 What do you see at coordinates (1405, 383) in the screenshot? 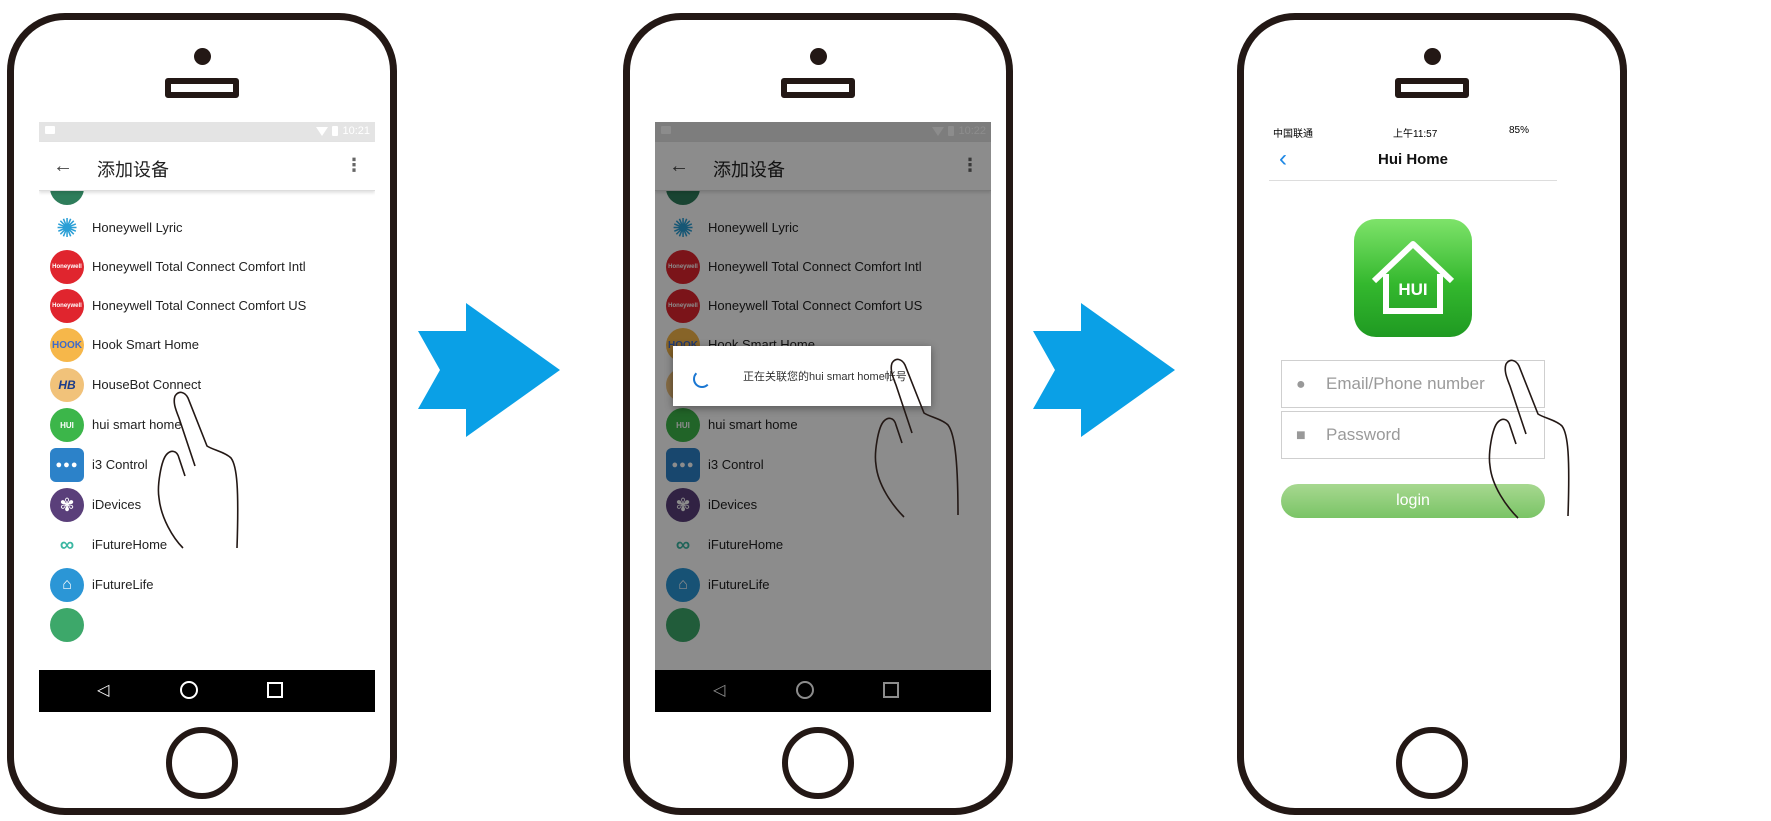
I see `email-placeholder: Email/Phone number` at bounding box center [1405, 383].